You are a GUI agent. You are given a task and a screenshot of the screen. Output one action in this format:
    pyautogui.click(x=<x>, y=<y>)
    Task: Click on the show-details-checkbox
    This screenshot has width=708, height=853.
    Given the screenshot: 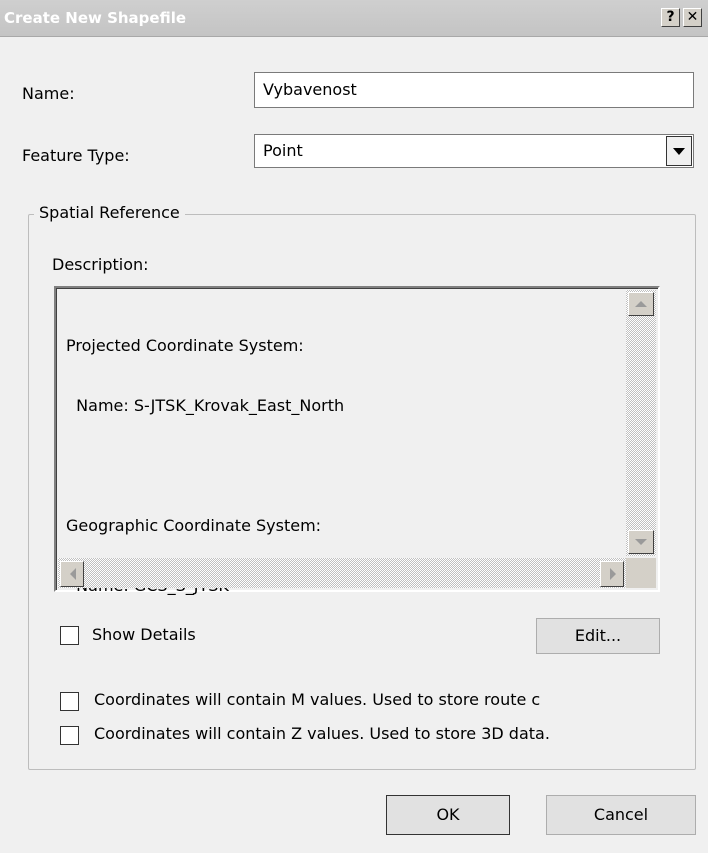 What is the action you would take?
    pyautogui.click(x=69, y=635)
    